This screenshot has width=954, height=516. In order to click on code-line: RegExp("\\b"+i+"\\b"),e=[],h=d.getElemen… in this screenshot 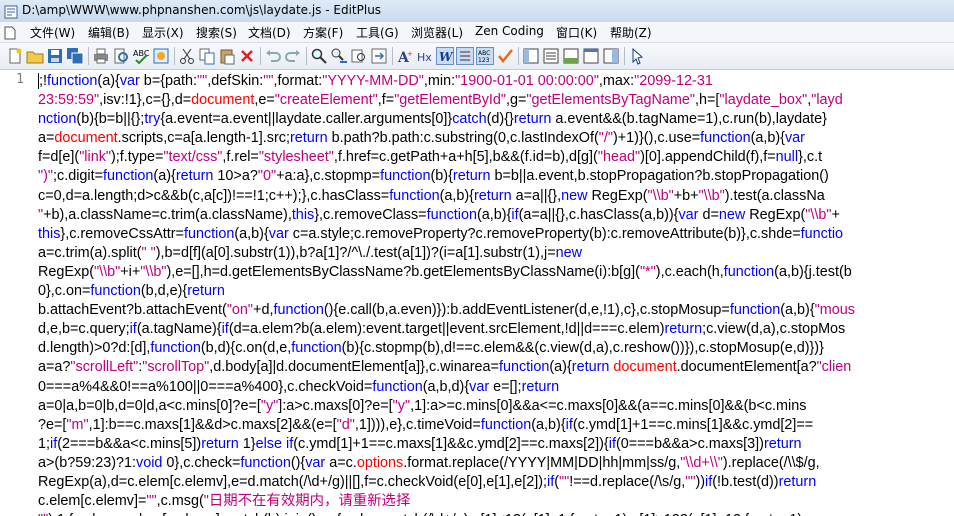, I will do `click(496, 272)`.